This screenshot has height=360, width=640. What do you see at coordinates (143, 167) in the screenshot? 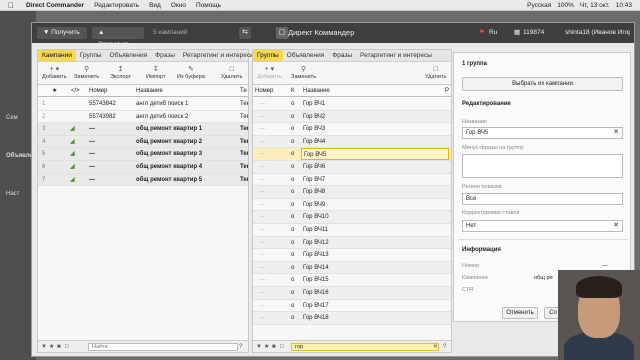
I see `campaign-row: 6 ◢ — общ ремонт квартир 4 Тек` at bounding box center [143, 167].